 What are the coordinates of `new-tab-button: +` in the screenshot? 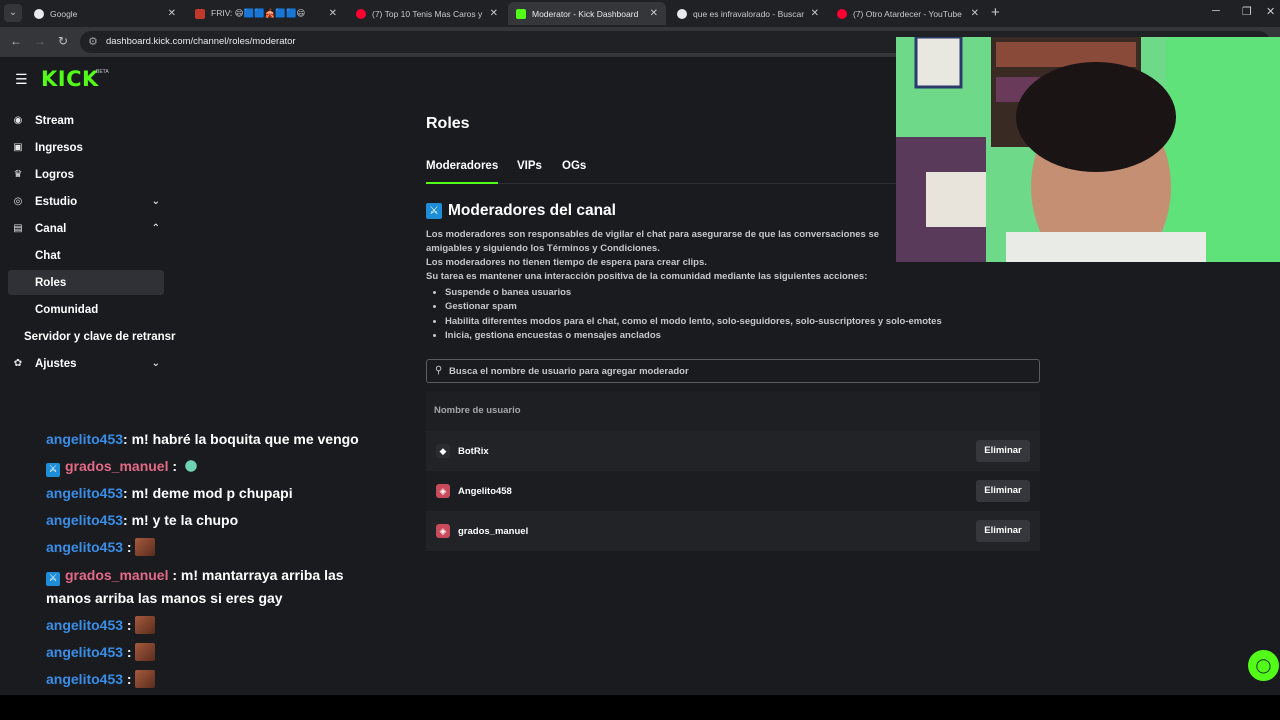 It's located at (995, 12).